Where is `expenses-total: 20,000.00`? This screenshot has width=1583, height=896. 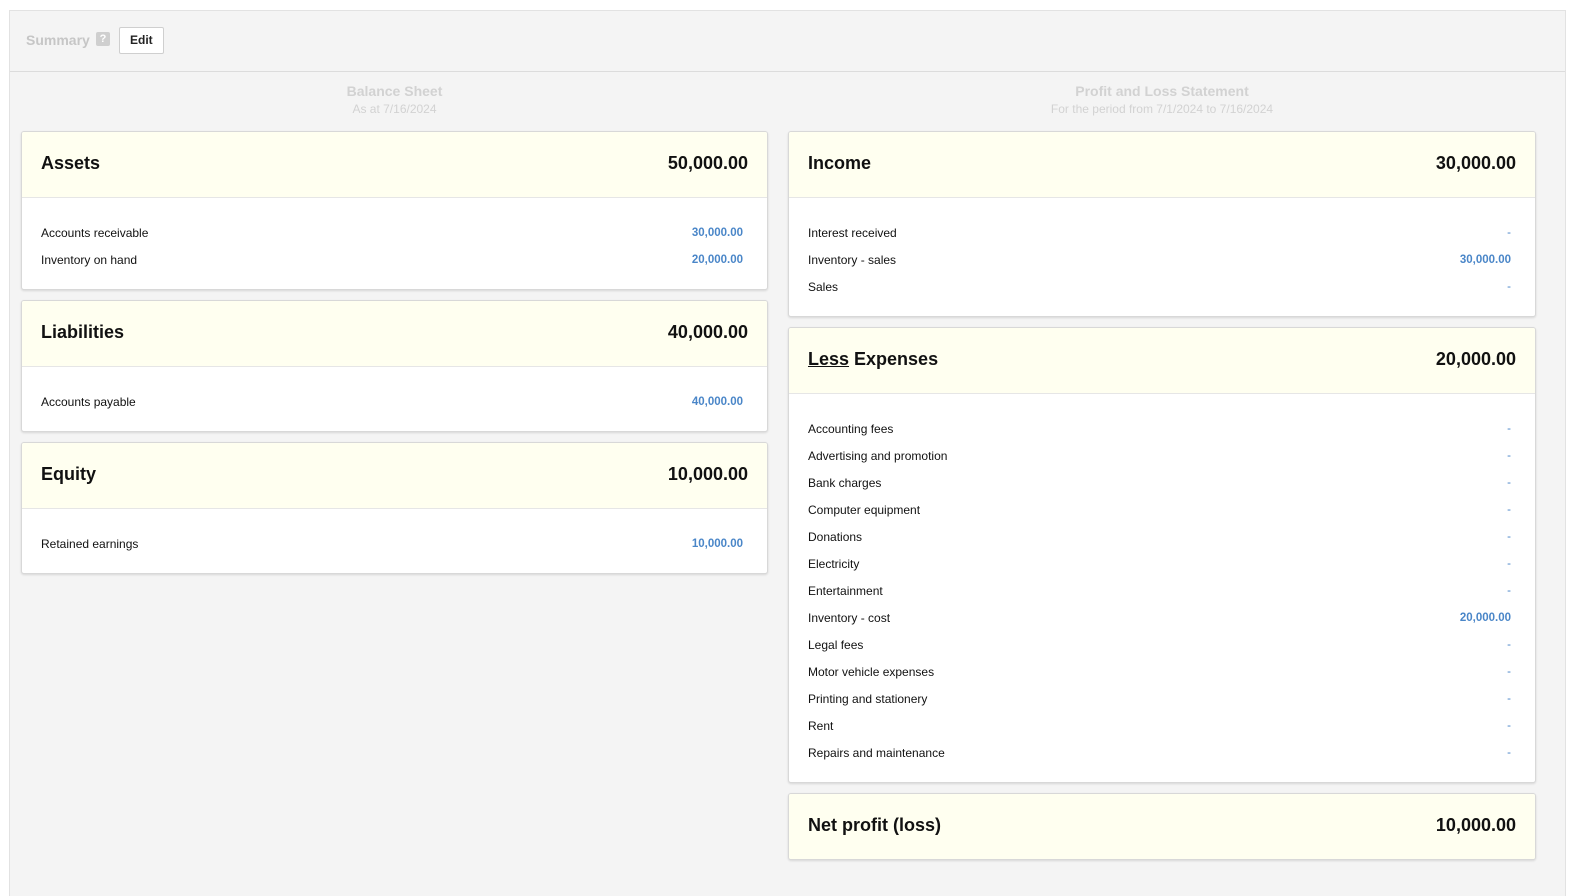
expenses-total: 20,000.00 is located at coordinates (1475, 359).